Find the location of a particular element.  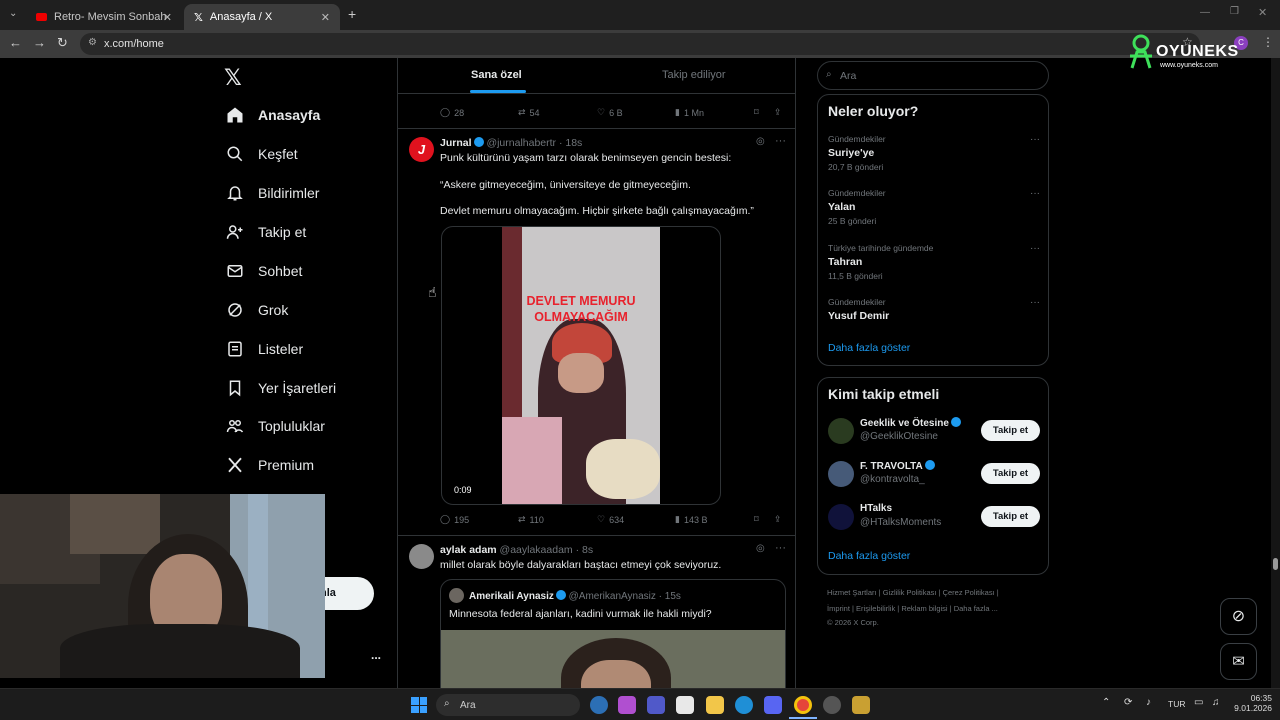

nav-item-bookmarks: Yer İşaretleri is located at coordinates (281, 388).